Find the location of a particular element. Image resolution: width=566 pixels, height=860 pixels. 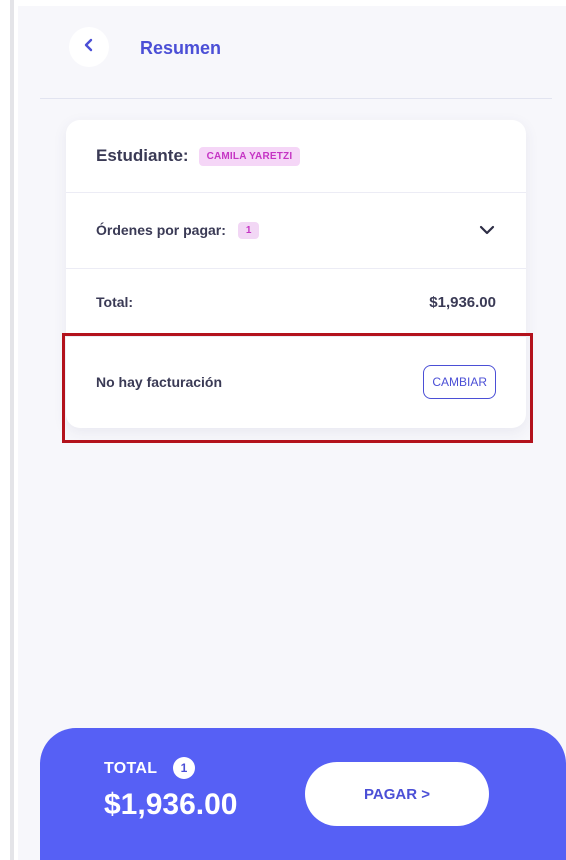

window-left-edge is located at coordinates (7, 430).